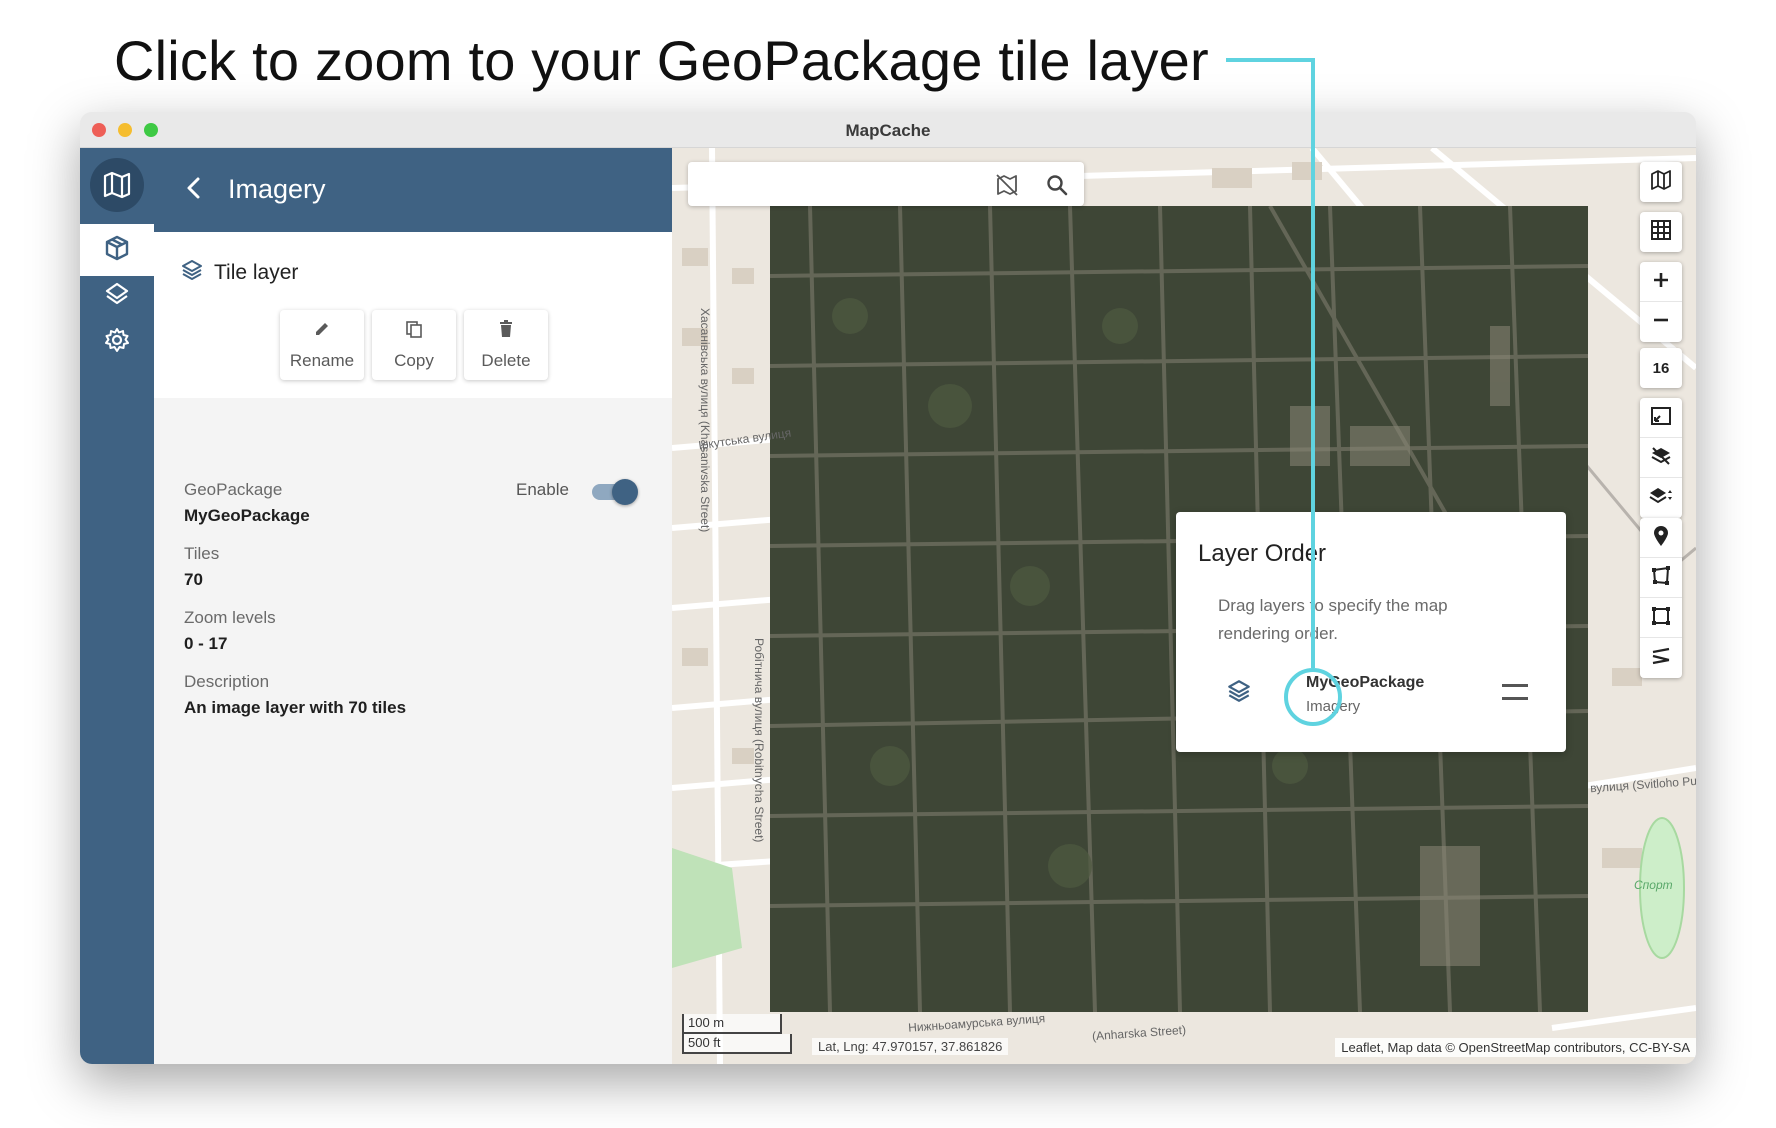 Image resolution: width=1776 pixels, height=1128 pixels. What do you see at coordinates (542, 489) in the screenshot?
I see `enable-label: Enable` at bounding box center [542, 489].